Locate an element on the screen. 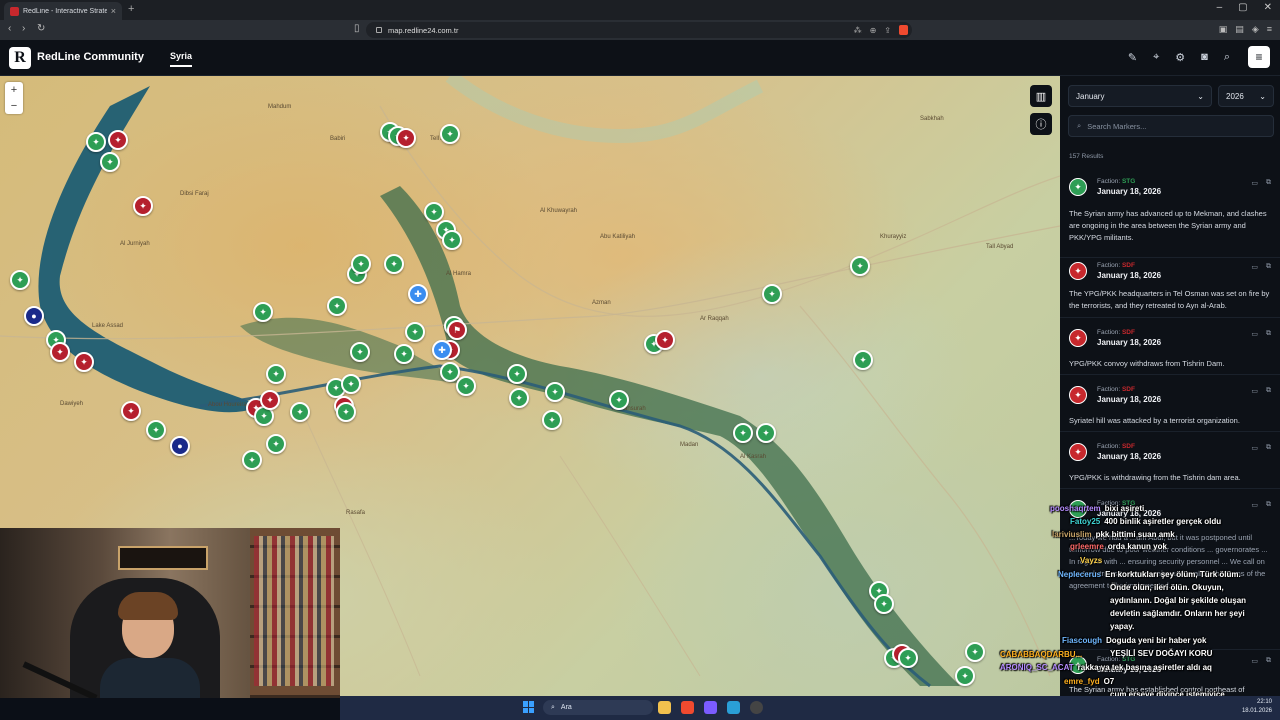  forward-icon: › is located at coordinates (23, 28).